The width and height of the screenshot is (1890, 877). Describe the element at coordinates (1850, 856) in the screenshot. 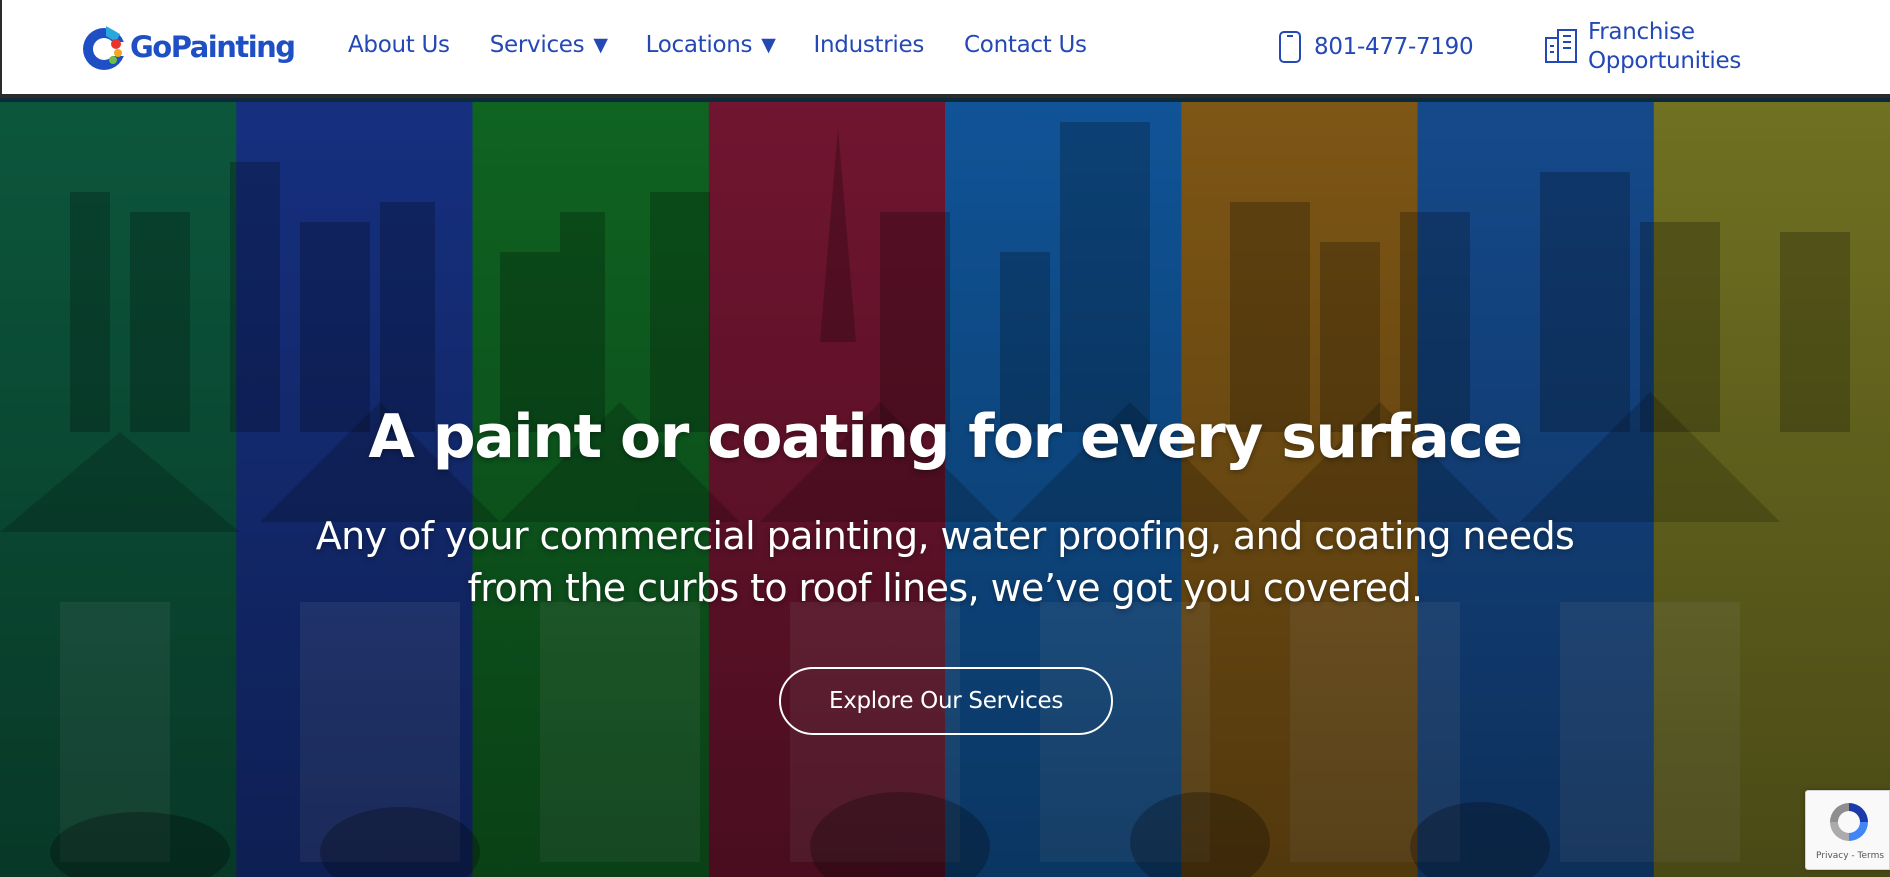

I see `recaptcha-privacy-terms: Privacy - Terms` at that location.